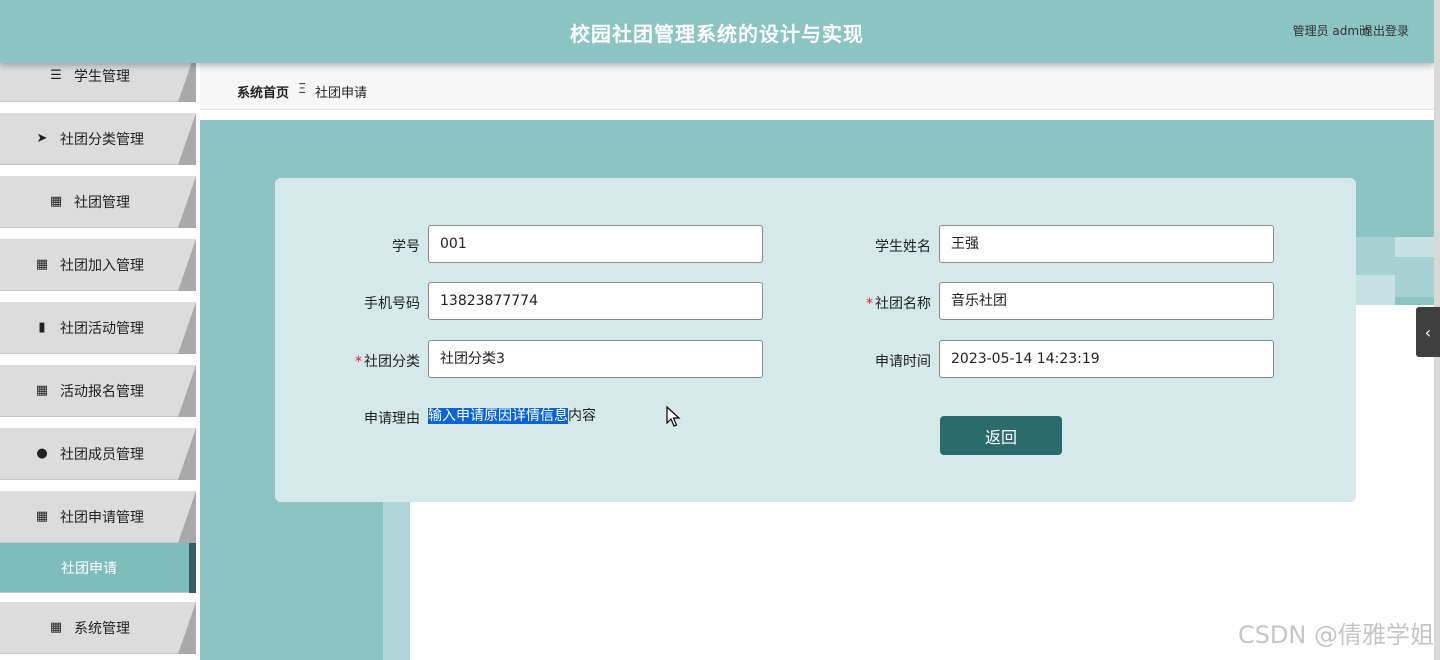 This screenshot has height=660, width=1440. I want to click on phone-field: 13823877774, so click(595, 301).